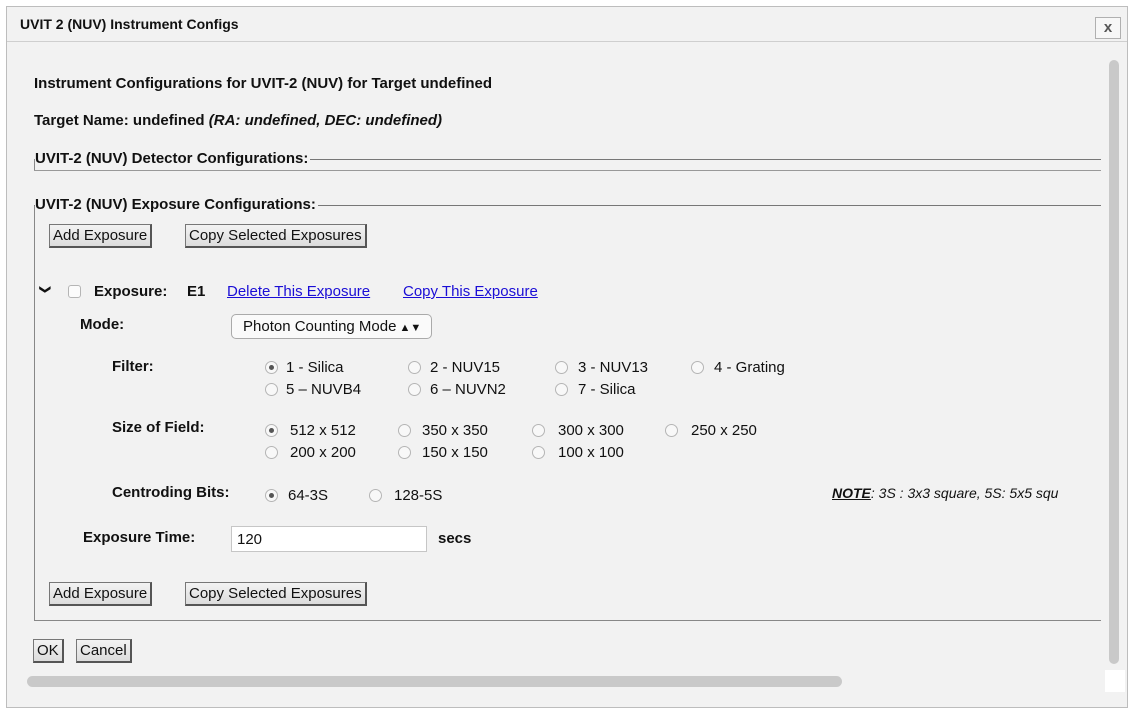  I want to click on centroid-bits-label: Centroding Bits:, so click(171, 492).